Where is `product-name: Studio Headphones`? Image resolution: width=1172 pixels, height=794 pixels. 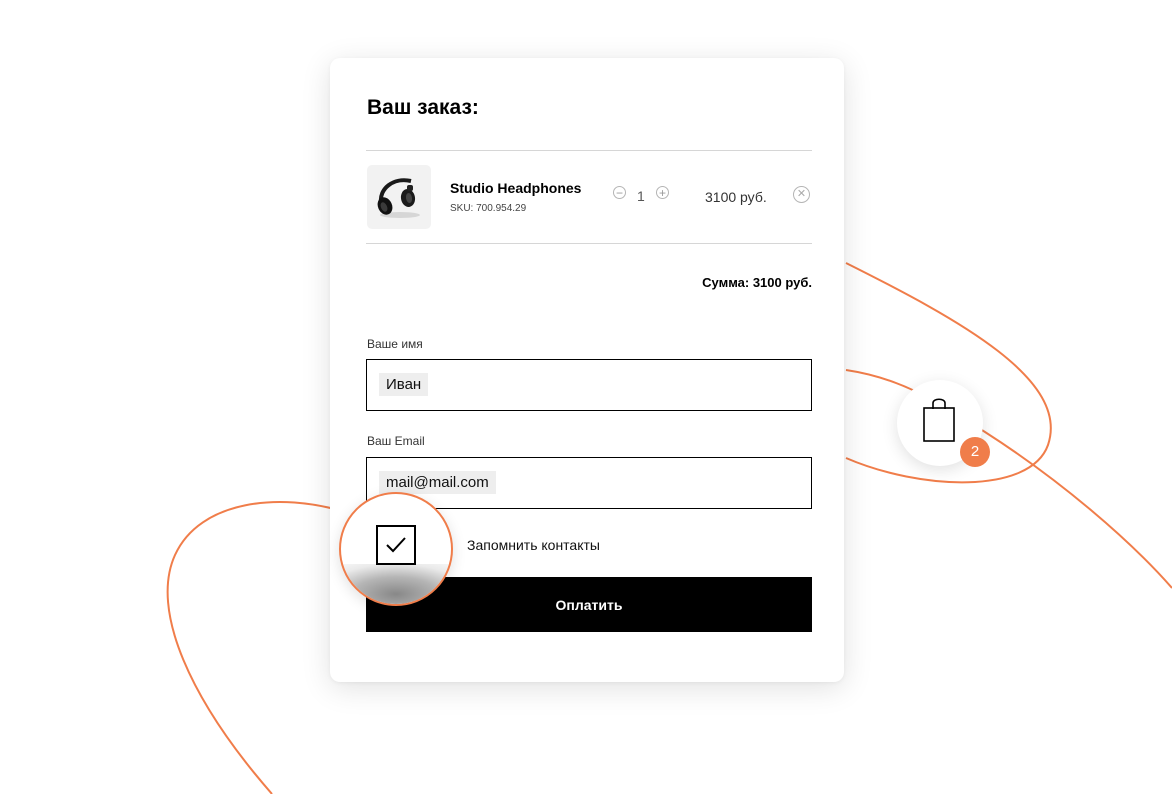 product-name: Studio Headphones is located at coordinates (516, 188).